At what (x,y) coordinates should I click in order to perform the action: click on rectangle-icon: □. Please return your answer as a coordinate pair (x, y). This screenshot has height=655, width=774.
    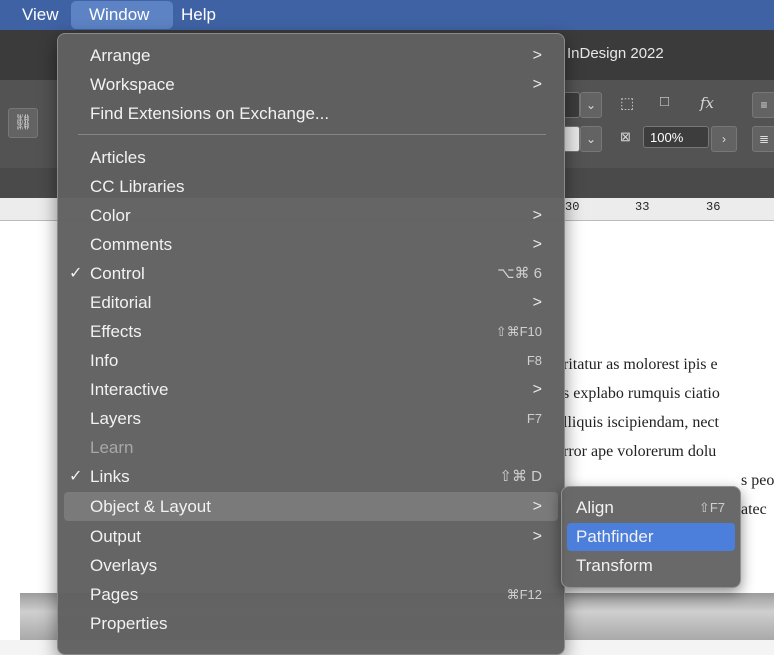
    Looking at the image, I should click on (664, 101).